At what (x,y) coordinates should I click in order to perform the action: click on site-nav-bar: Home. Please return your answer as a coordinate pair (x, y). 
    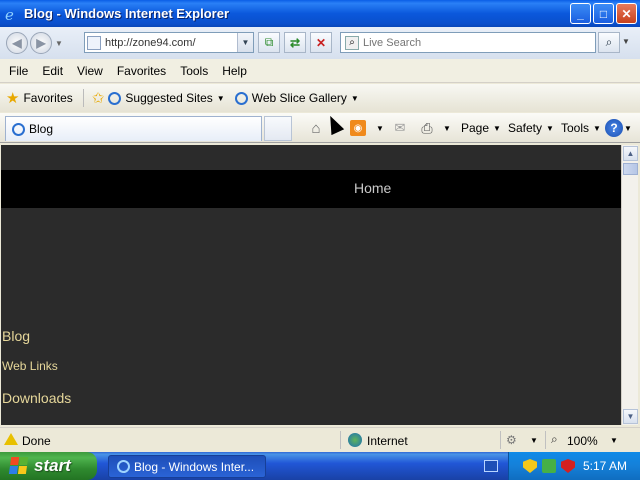
    Looking at the image, I should click on (311, 189).